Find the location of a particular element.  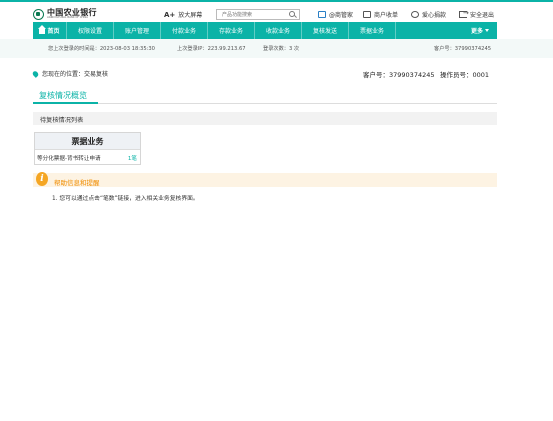

breadcrumb-current: 交易复核 is located at coordinates (96, 74).